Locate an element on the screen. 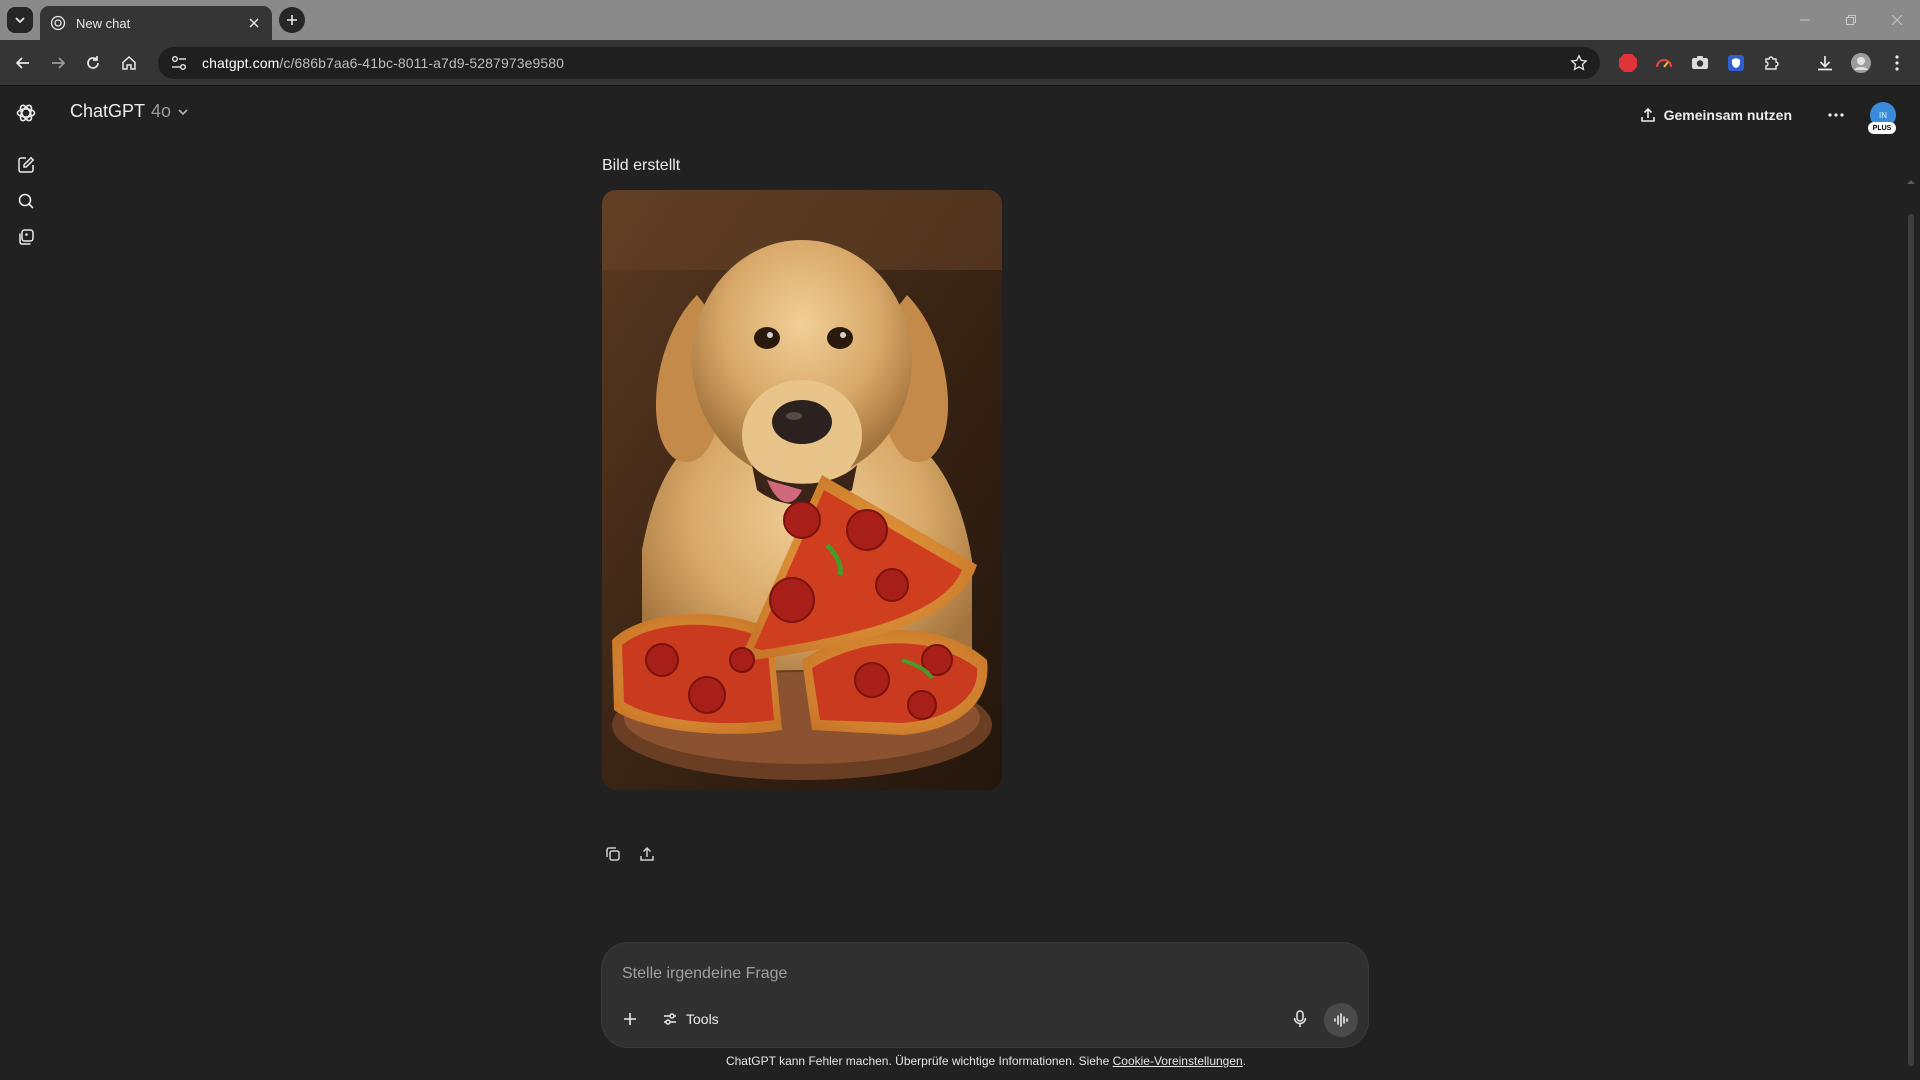  reload-button is located at coordinates (93, 63).